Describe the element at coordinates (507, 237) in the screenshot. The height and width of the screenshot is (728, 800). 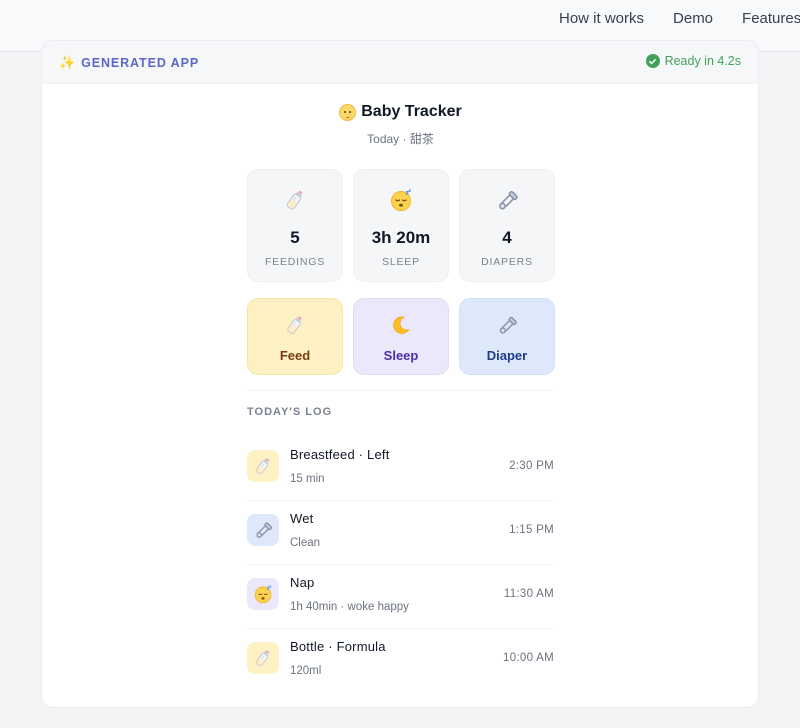
I see `stat-value-diapers: 4` at that location.